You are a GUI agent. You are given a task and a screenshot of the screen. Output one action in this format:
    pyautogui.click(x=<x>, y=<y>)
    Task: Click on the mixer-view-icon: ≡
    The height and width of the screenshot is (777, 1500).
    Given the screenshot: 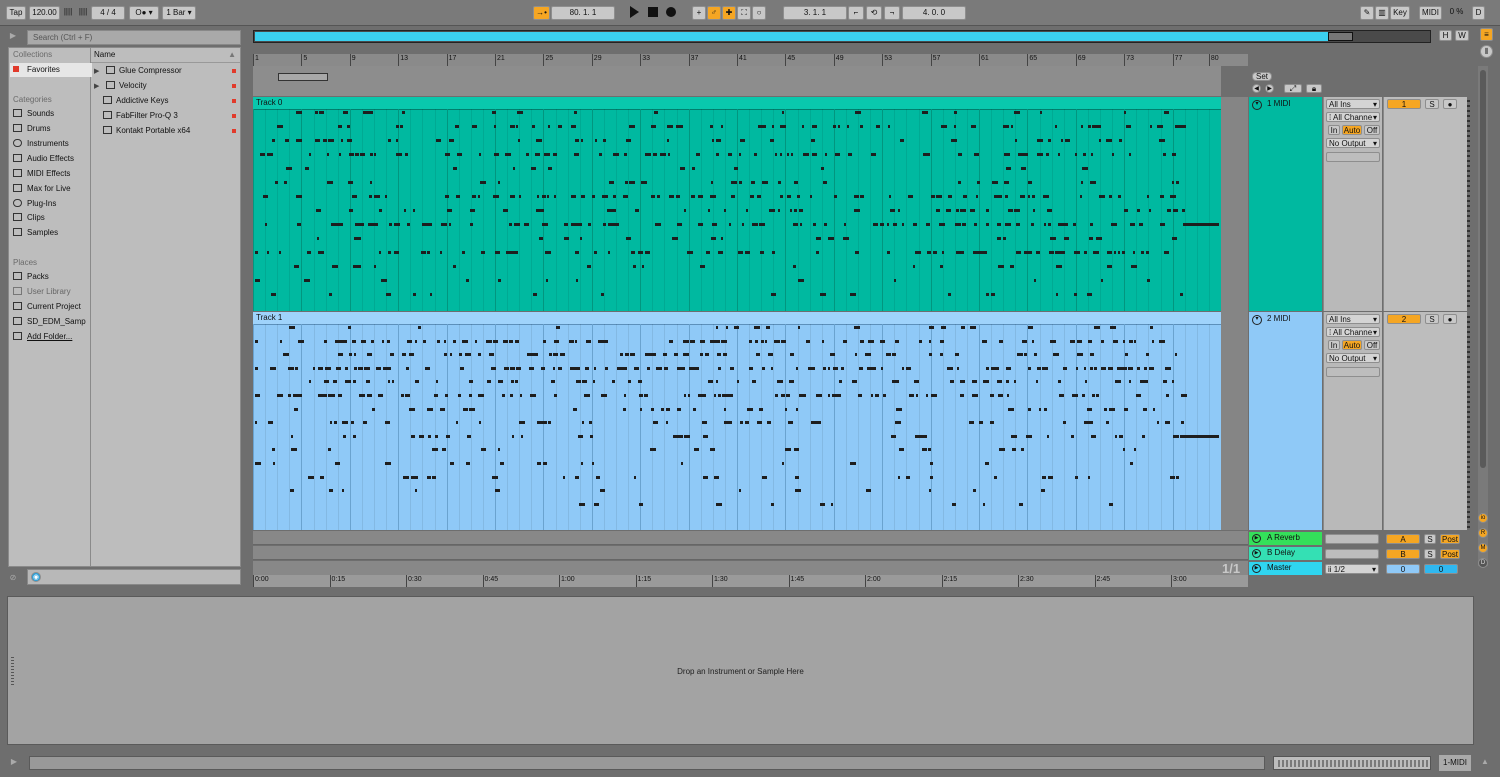 What is the action you would take?
    pyautogui.click(x=1486, y=34)
    